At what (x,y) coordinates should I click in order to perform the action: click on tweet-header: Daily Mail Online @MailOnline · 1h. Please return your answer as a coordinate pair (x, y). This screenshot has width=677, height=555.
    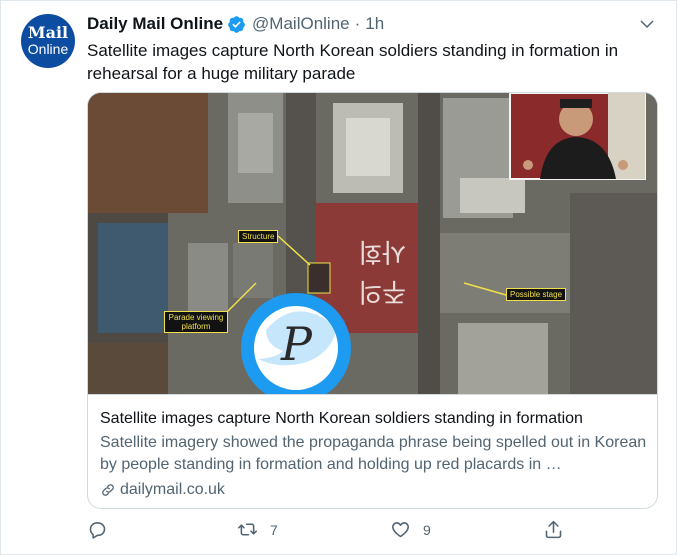
    Looking at the image, I should click on (235, 24).